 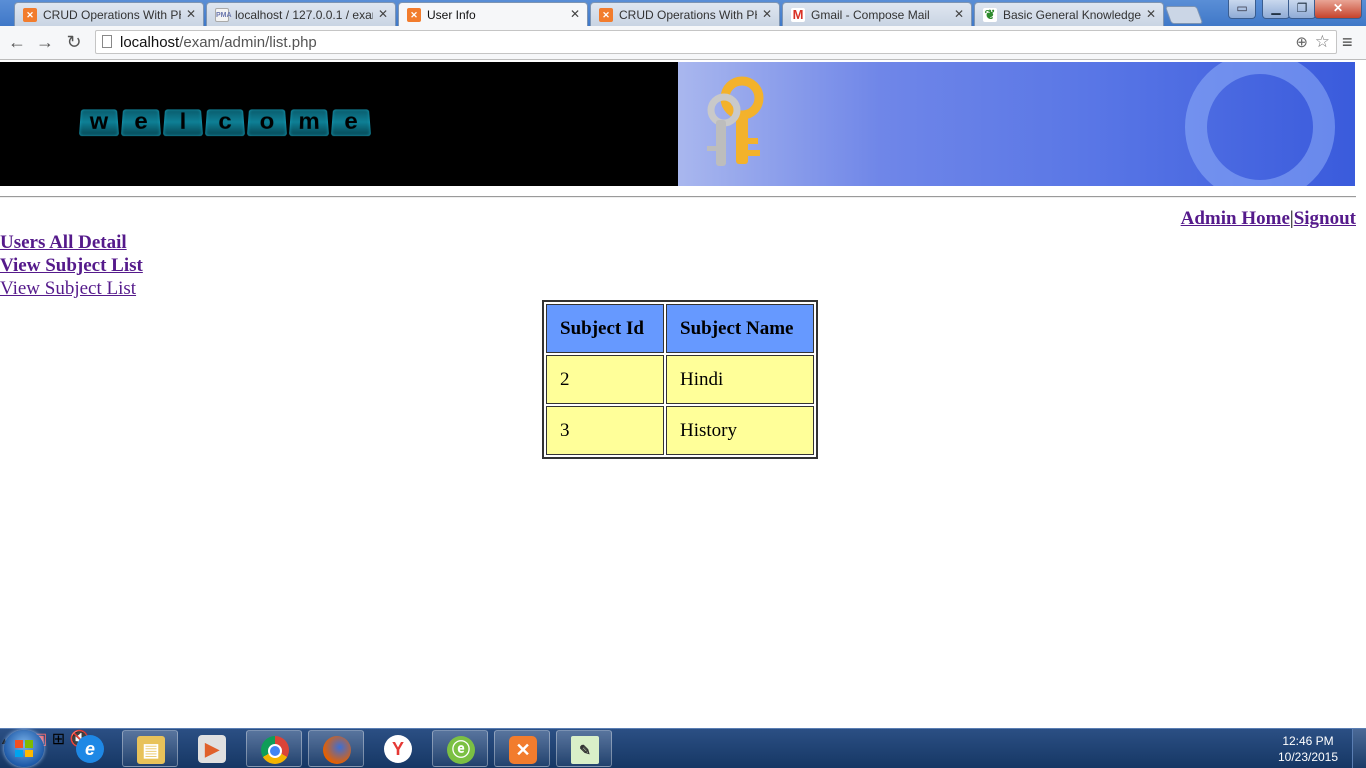 I want to click on view-subject-list-link-2: View Subject List, so click(x=71, y=288).